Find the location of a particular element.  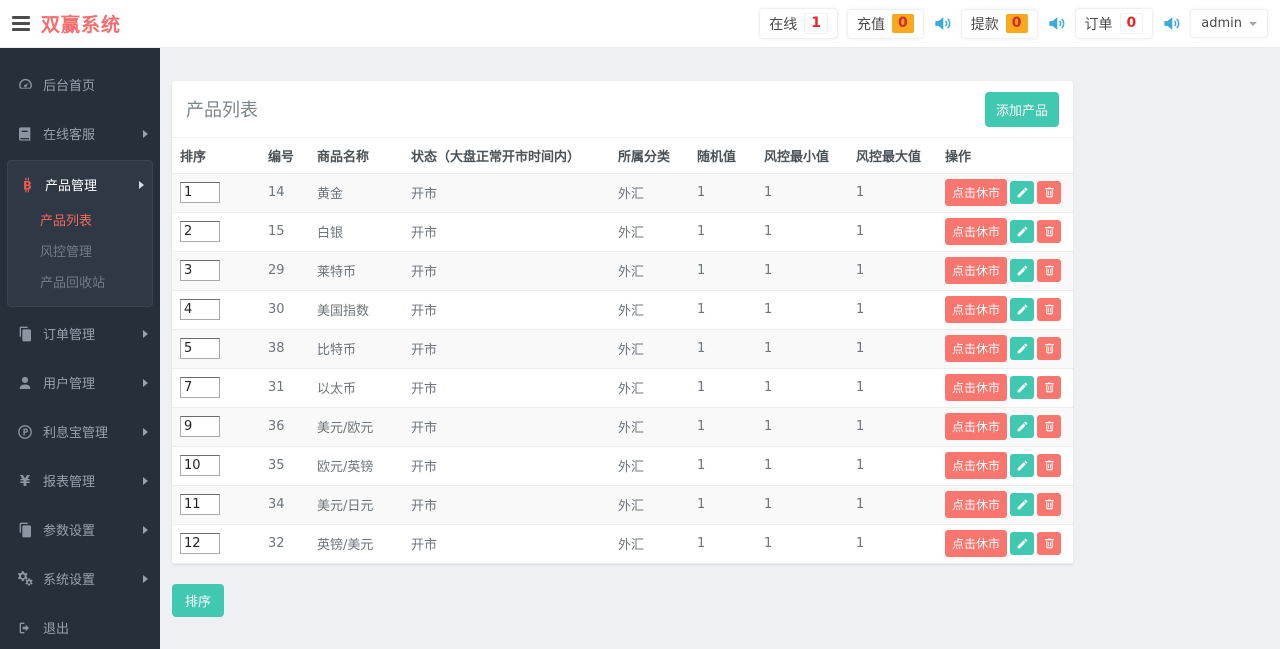

product-name-cell: 比特币 is located at coordinates (354, 349).